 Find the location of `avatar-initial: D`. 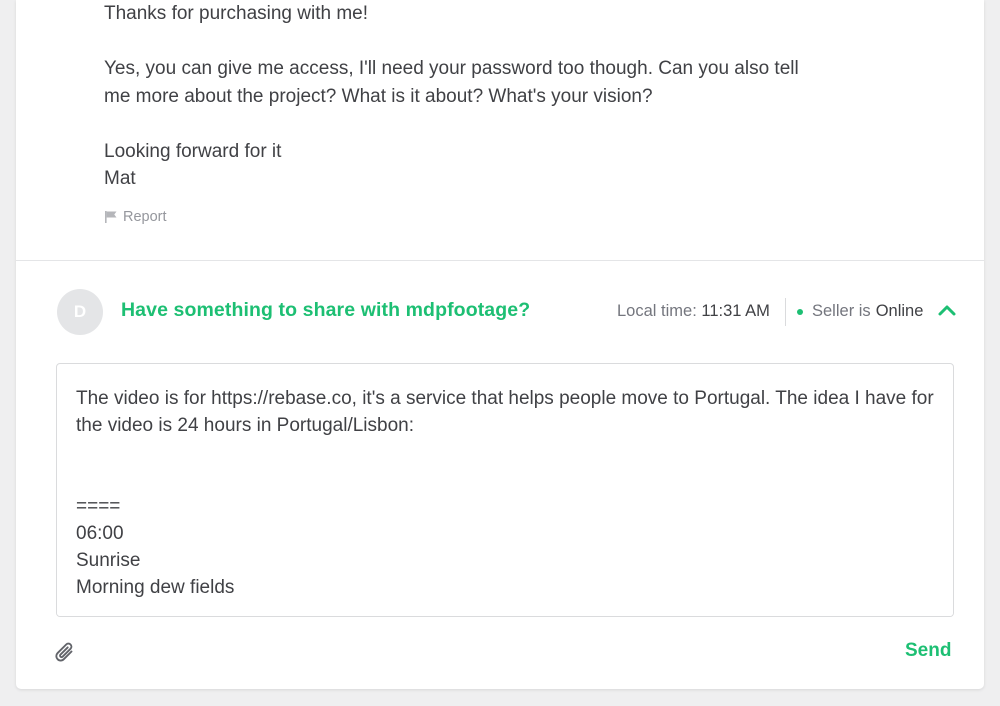

avatar-initial: D is located at coordinates (80, 311).